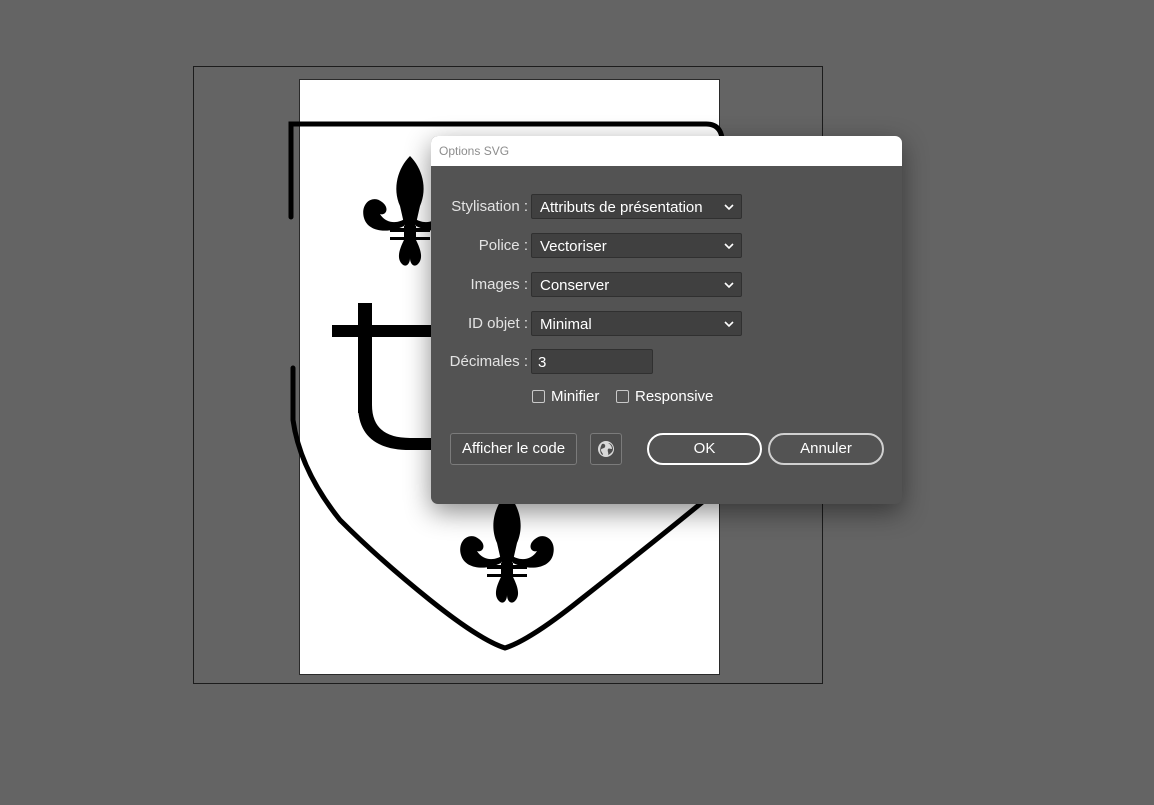 This screenshot has width=1154, height=805. I want to click on object-id-label: ID objet :, so click(497, 323).